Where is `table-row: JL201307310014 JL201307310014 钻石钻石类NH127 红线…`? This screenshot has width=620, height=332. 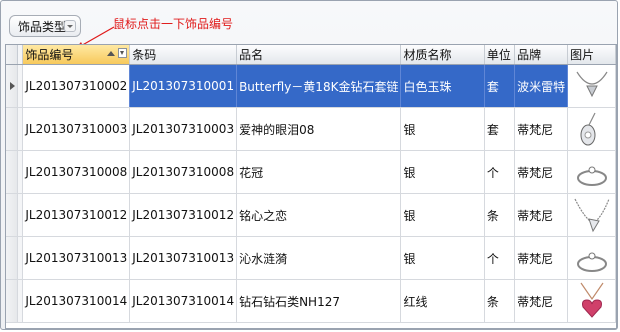
table-row: JL201307310014 JL201307310014 钻石钻石类NH127 红线… is located at coordinates (311, 301).